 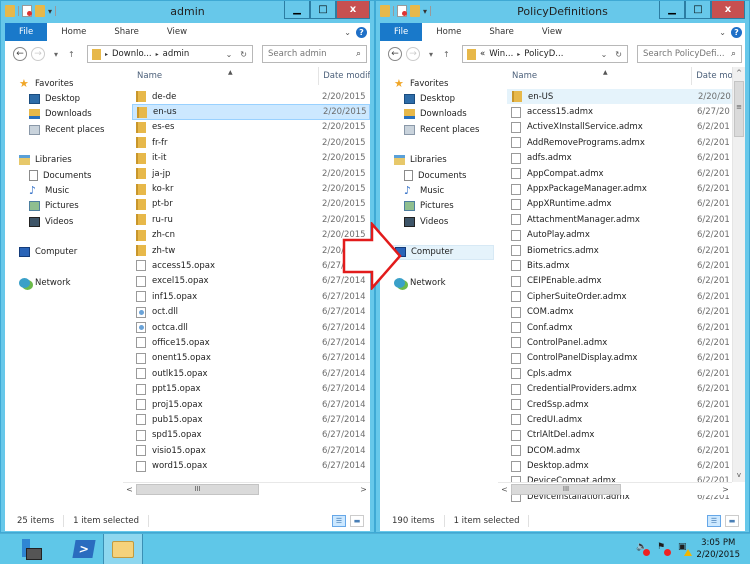 What do you see at coordinates (363, 489) in the screenshot?
I see `scroll-right-button: >` at bounding box center [363, 489].